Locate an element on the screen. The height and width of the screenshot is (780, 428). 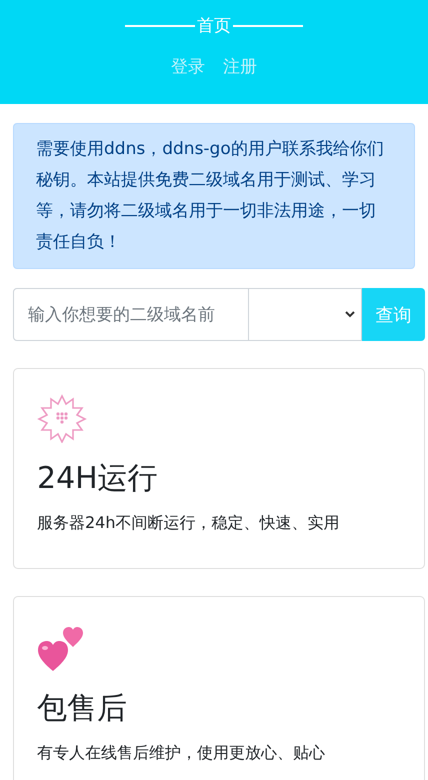
page-title: 首页 is located at coordinates (214, 26).